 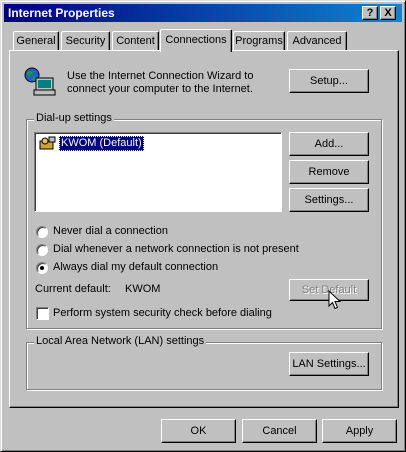 What do you see at coordinates (198, 431) in the screenshot?
I see `ok-button: OK` at bounding box center [198, 431].